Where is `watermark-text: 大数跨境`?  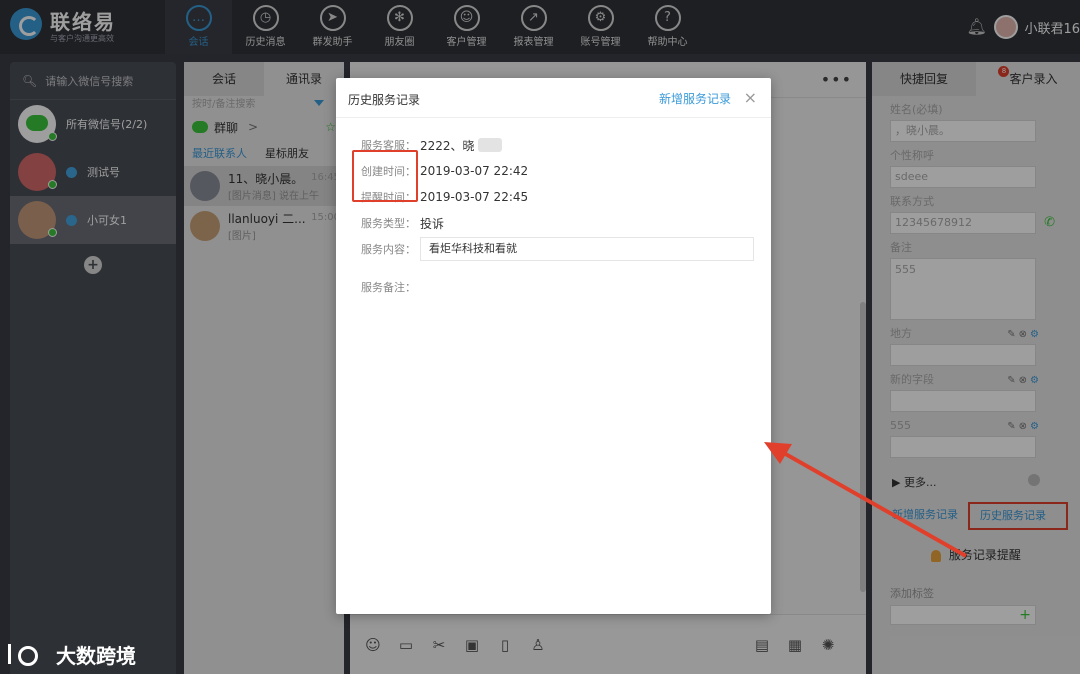
watermark-text: 大数跨境 is located at coordinates (96, 656).